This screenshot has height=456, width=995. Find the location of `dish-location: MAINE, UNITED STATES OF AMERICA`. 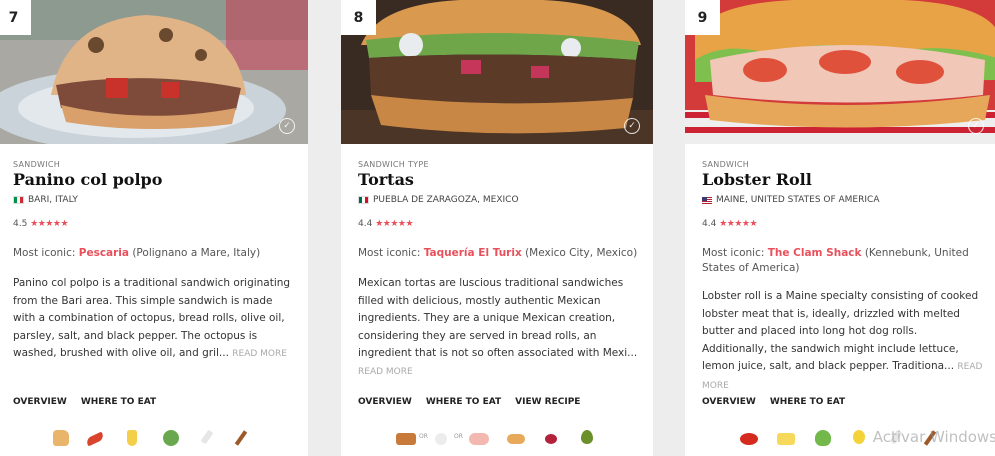

dish-location: MAINE, UNITED STATES OF AMERICA is located at coordinates (790, 200).